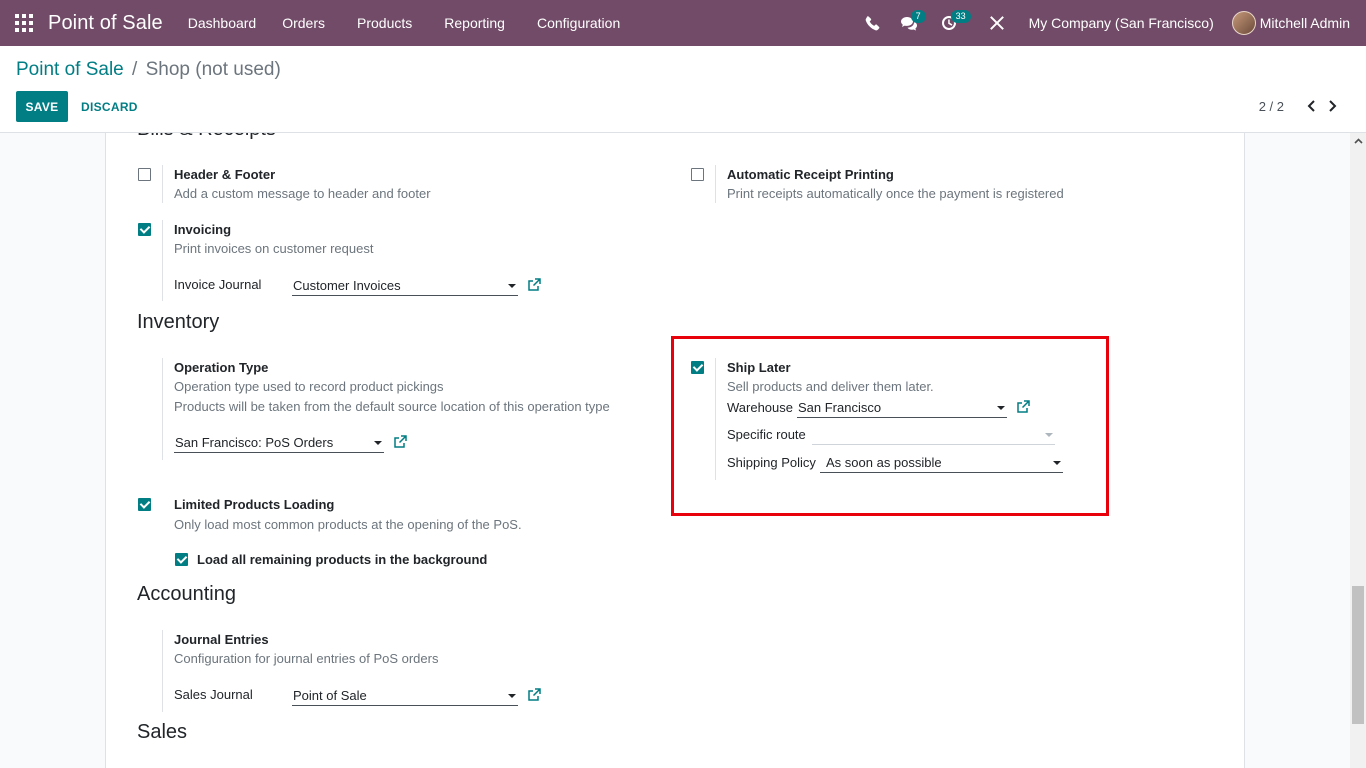  Describe the element at coordinates (303, 23) in the screenshot. I see `menu-orders: Orders` at that location.